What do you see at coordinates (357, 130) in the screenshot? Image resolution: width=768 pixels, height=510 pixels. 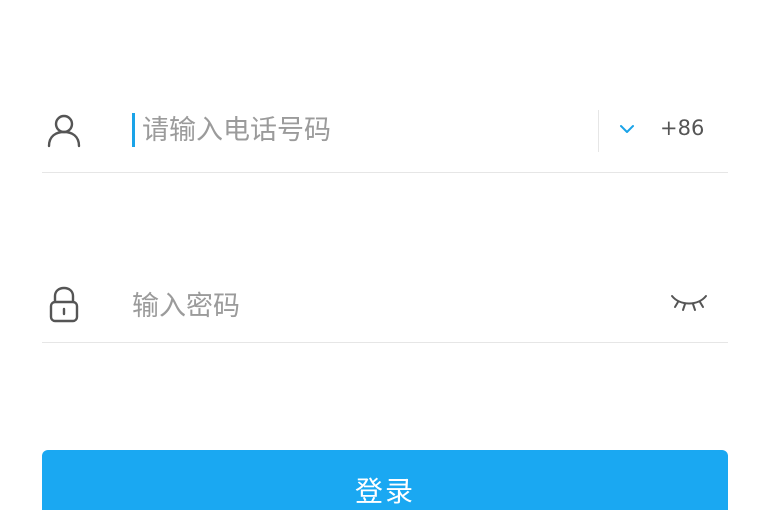 I see `phone-input` at bounding box center [357, 130].